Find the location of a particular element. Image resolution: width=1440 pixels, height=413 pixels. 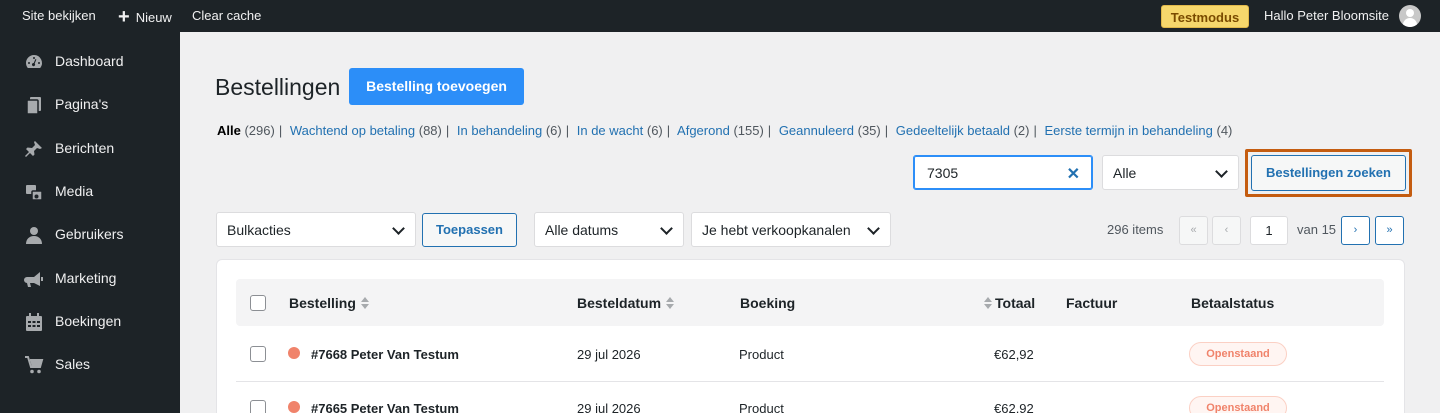

megaphone-icon is located at coordinates (33, 279).